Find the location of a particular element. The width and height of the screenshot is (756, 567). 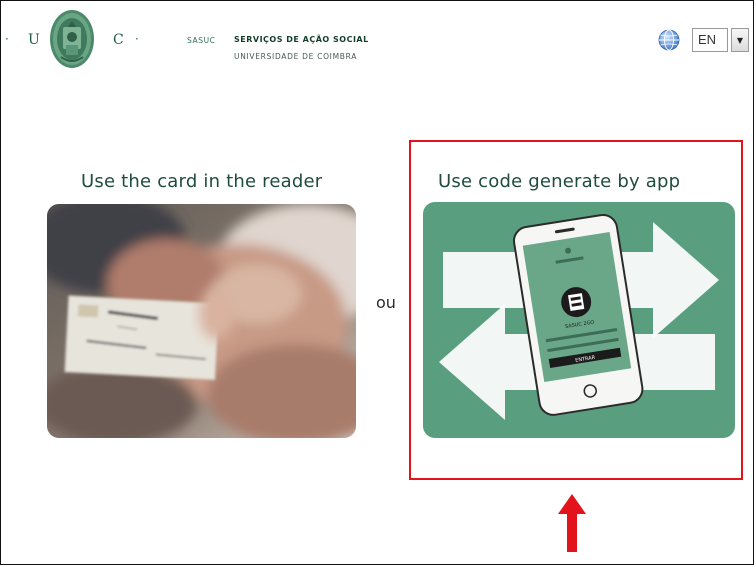

uc-letter-c: C is located at coordinates (118, 40).